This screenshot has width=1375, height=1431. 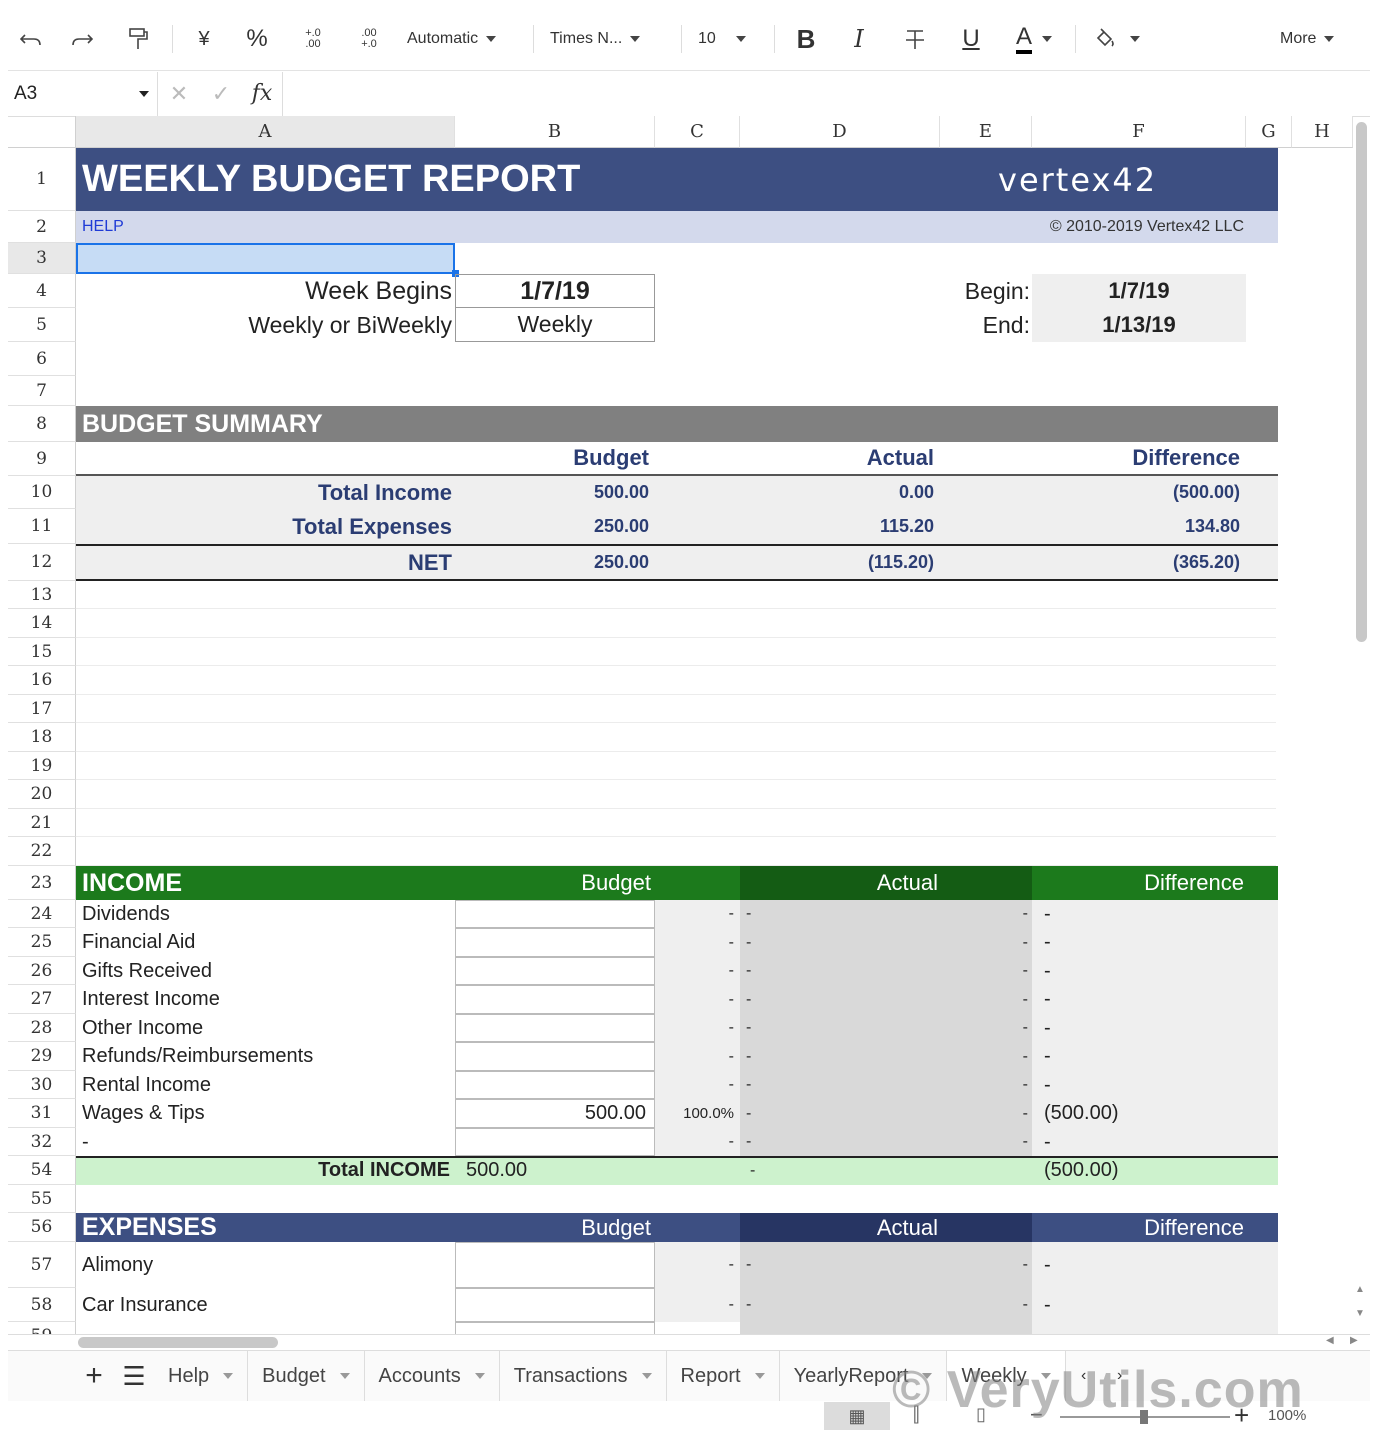 What do you see at coordinates (555, 132) in the screenshot?
I see `column-header: B` at bounding box center [555, 132].